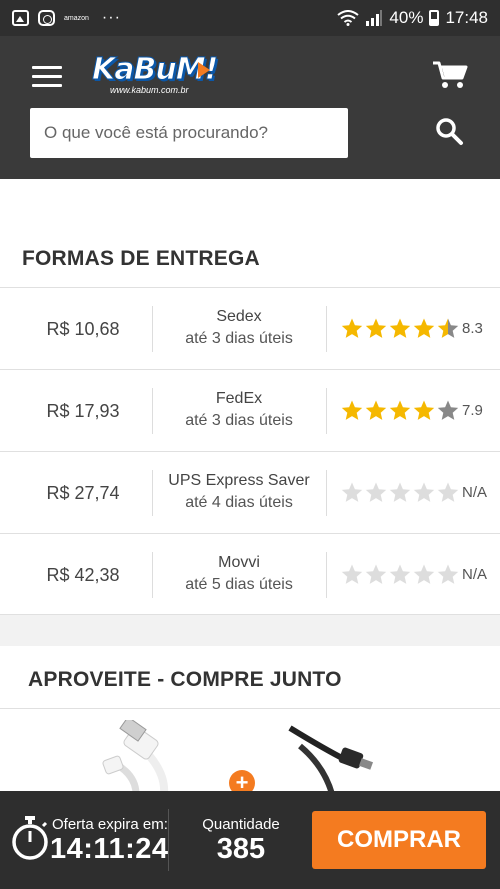 Image resolution: width=500 pixels, height=889 pixels. Describe the element at coordinates (239, 410) in the screenshot. I see `carrier-info: FedEx até 3 dias úteis` at that location.